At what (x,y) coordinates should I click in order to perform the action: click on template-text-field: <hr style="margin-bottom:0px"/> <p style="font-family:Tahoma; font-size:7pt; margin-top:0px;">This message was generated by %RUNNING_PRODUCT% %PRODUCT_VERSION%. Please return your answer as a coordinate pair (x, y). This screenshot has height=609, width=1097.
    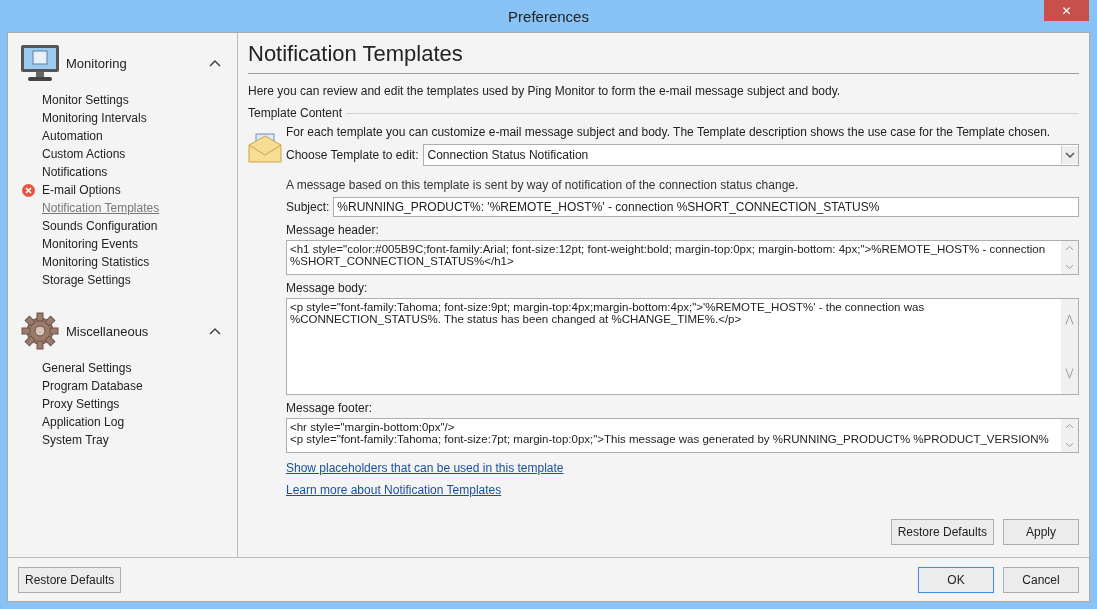
    Looking at the image, I should click on (682, 435).